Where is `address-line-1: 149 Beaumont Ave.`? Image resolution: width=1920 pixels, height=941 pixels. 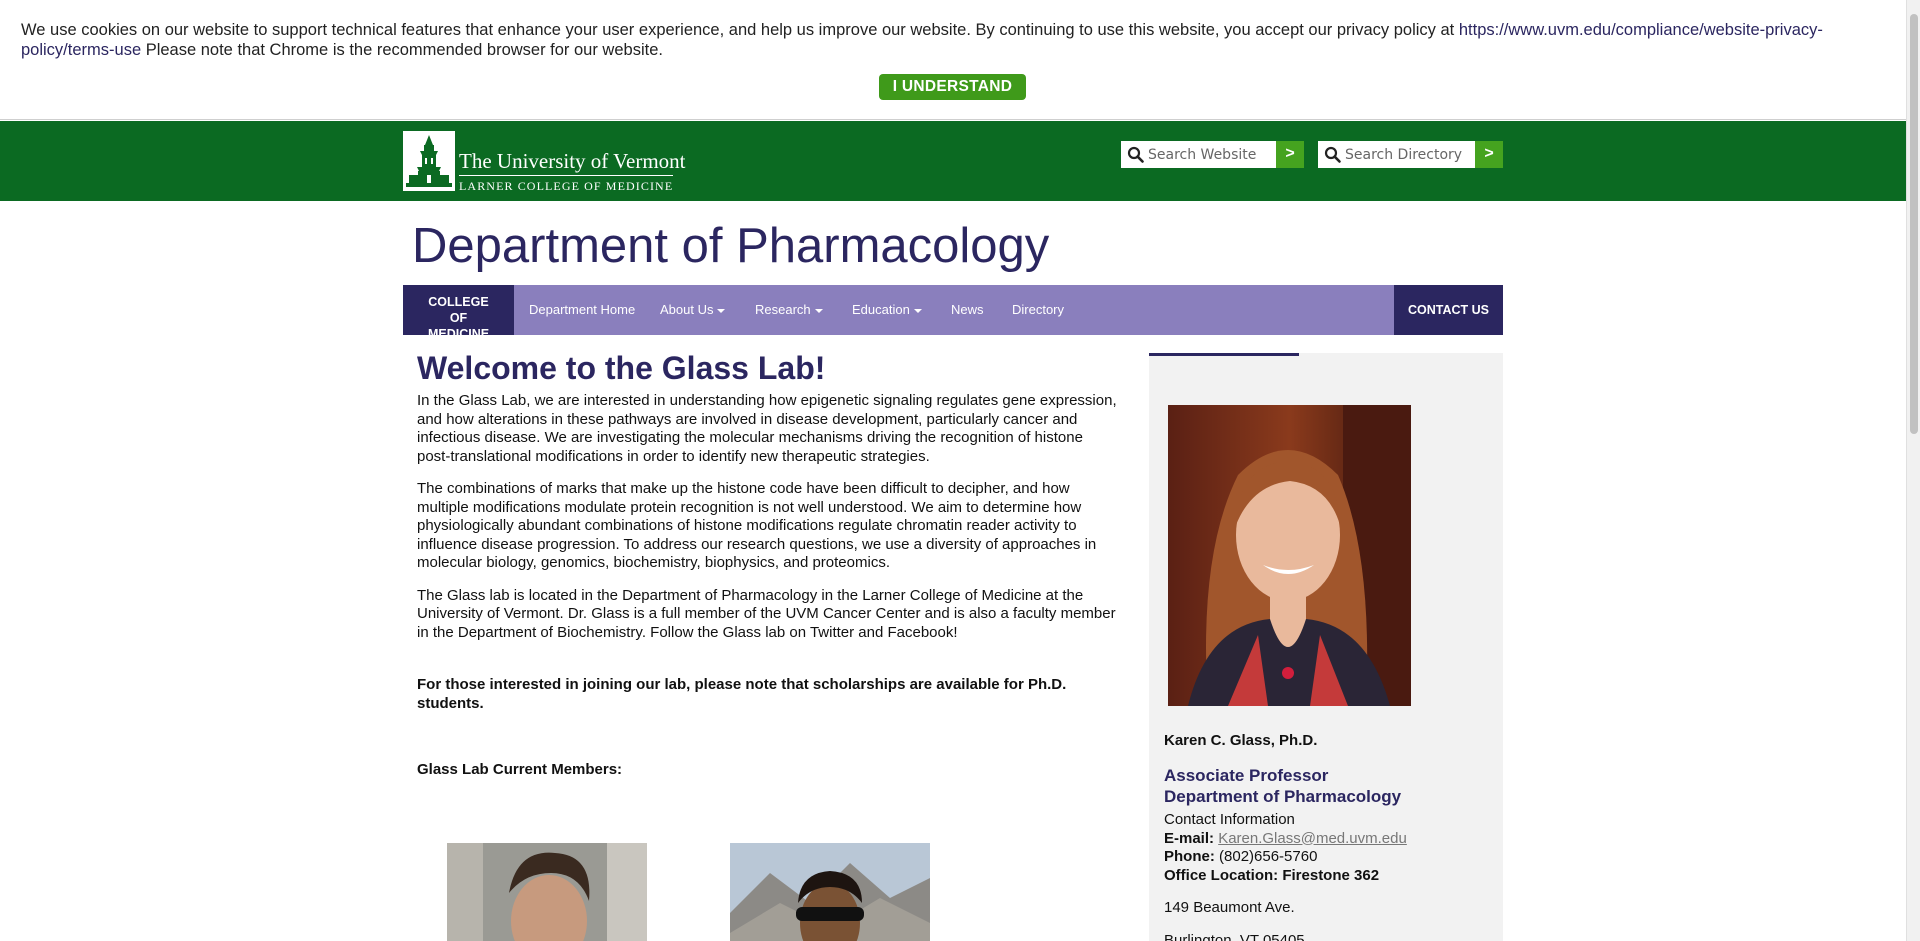 address-line-1: 149 Beaumont Ave. is located at coordinates (1229, 907).